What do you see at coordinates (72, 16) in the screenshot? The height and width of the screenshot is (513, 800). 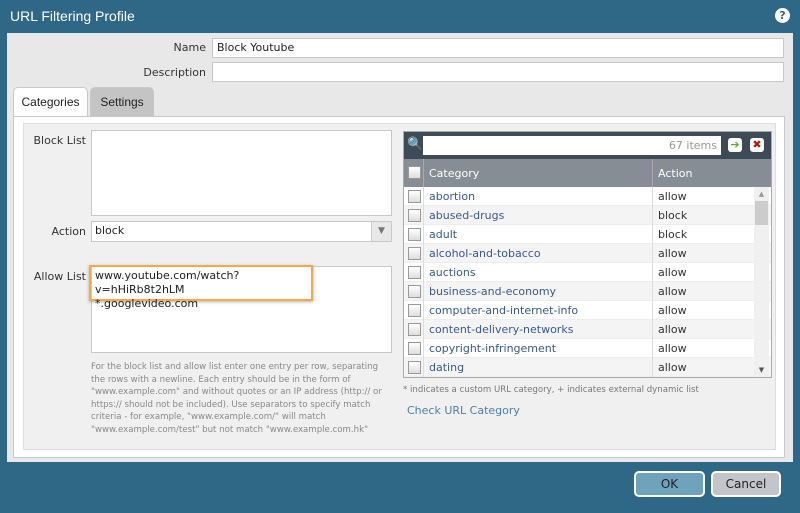 I see `dialog-title: URL Filtering Profile` at bounding box center [72, 16].